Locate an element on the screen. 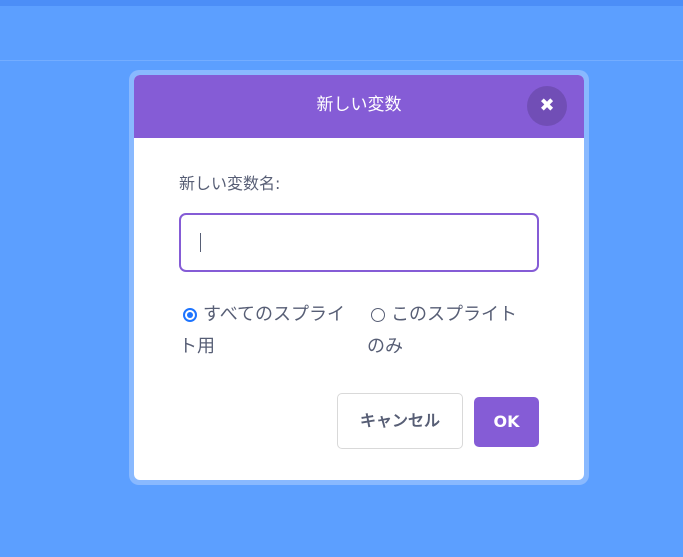 The image size is (683, 557). text-caret is located at coordinates (200, 242).